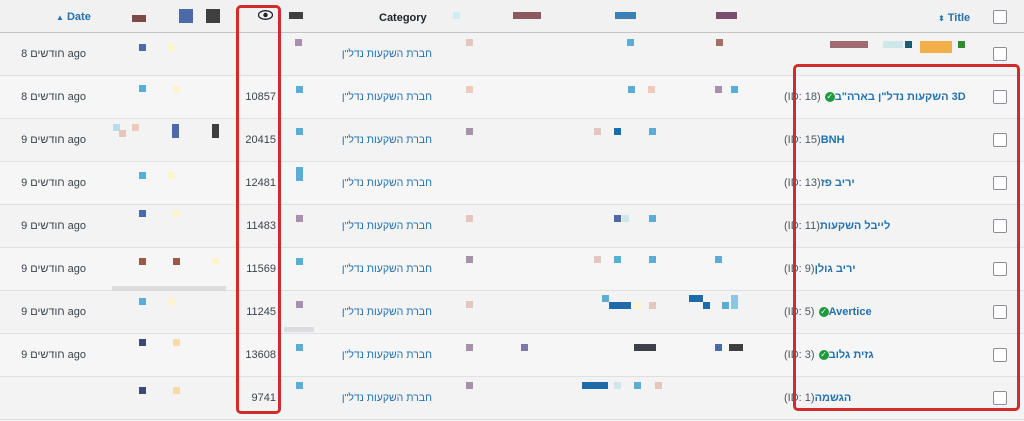  What do you see at coordinates (56, 398) in the screenshot?
I see `row-date` at bounding box center [56, 398].